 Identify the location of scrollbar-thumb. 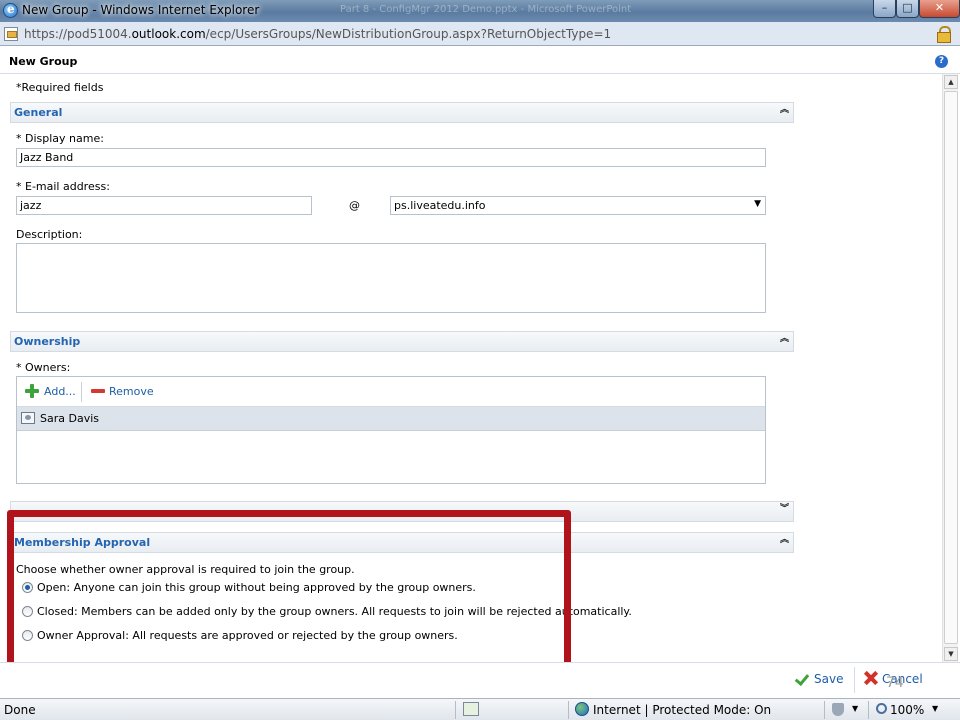
(951, 367).